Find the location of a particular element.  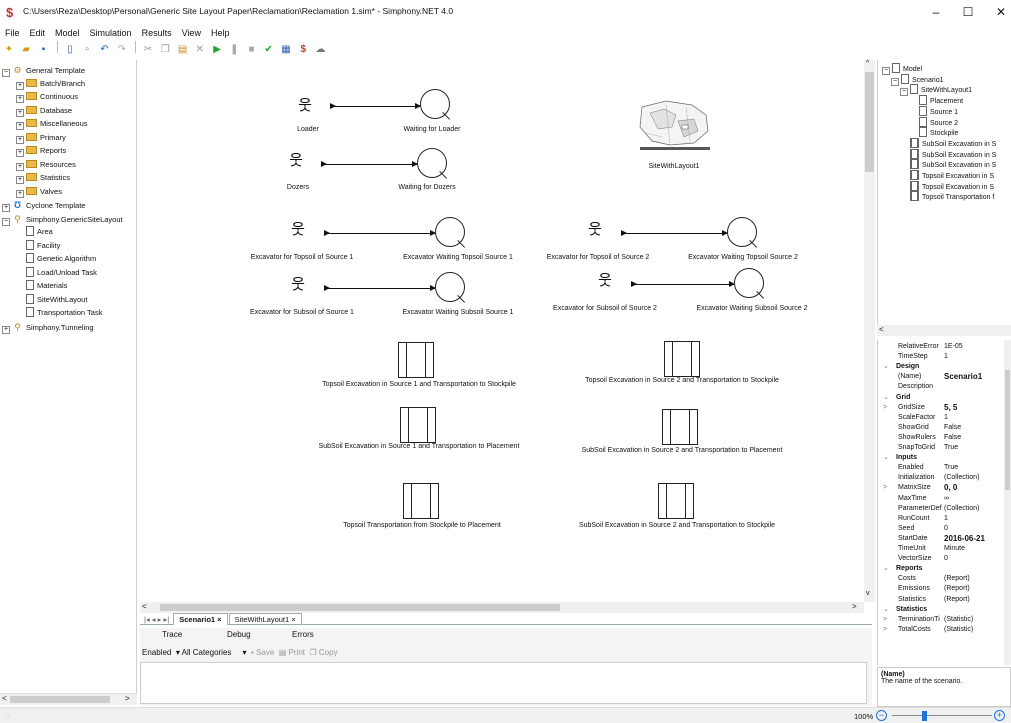

redo-icon: ↷ is located at coordinates (122, 50).